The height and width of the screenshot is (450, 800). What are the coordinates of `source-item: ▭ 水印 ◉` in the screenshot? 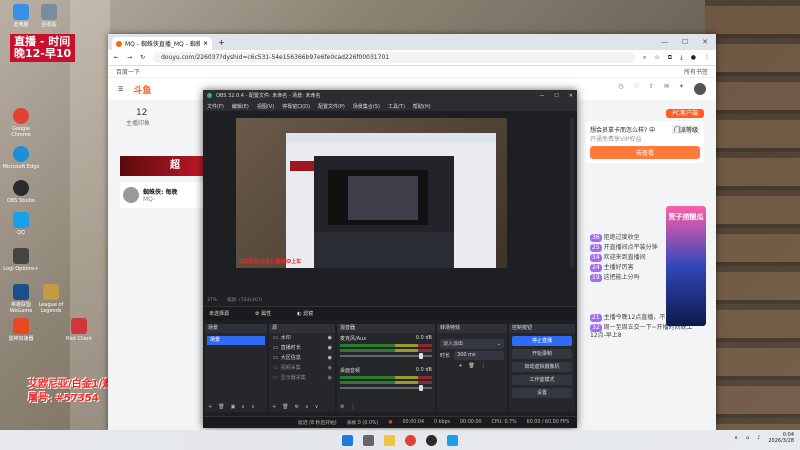 It's located at (302, 338).